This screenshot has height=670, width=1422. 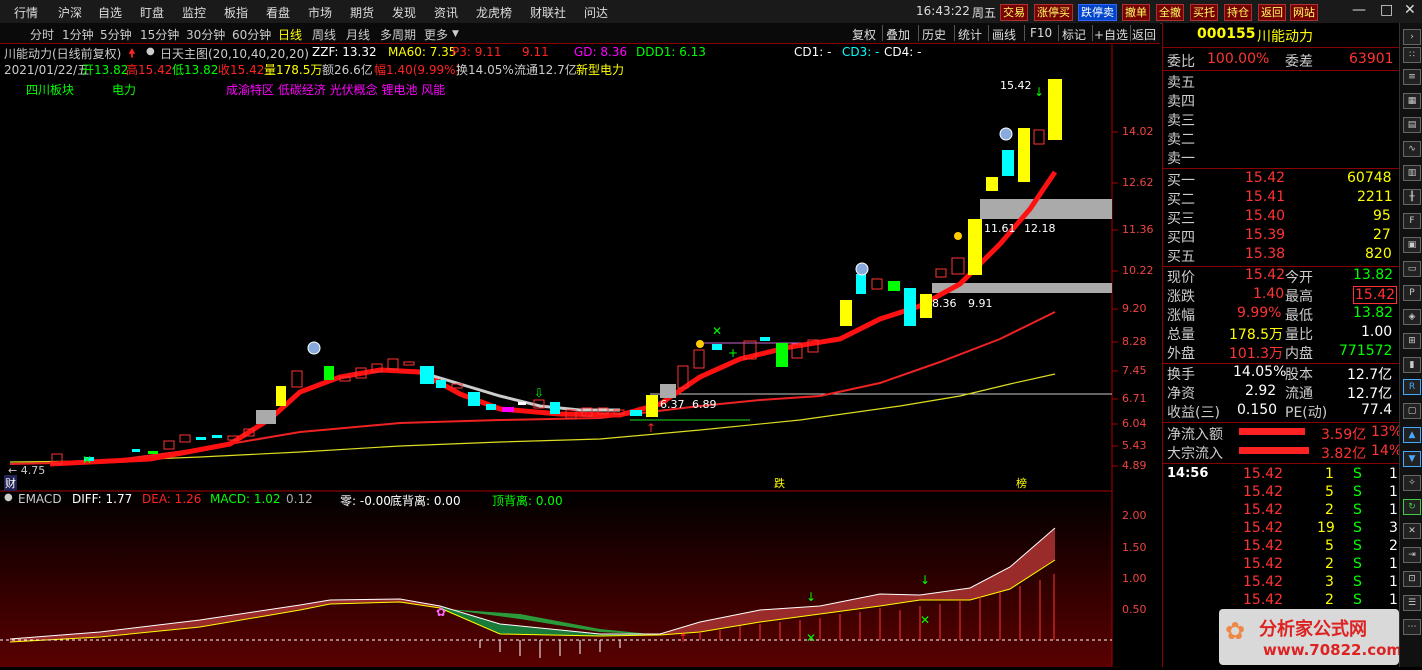 What do you see at coordinates (1412, 603) in the screenshot?
I see `list-detail-icon: ☰` at bounding box center [1412, 603].